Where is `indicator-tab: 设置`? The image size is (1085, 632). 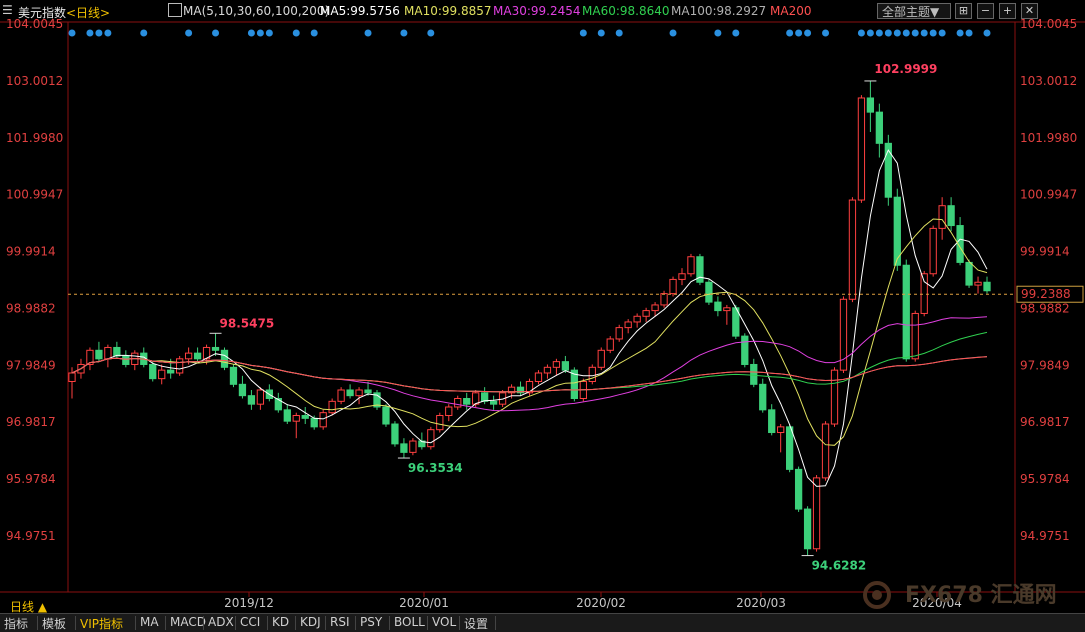 indicator-tab: 设置 is located at coordinates (476, 623).